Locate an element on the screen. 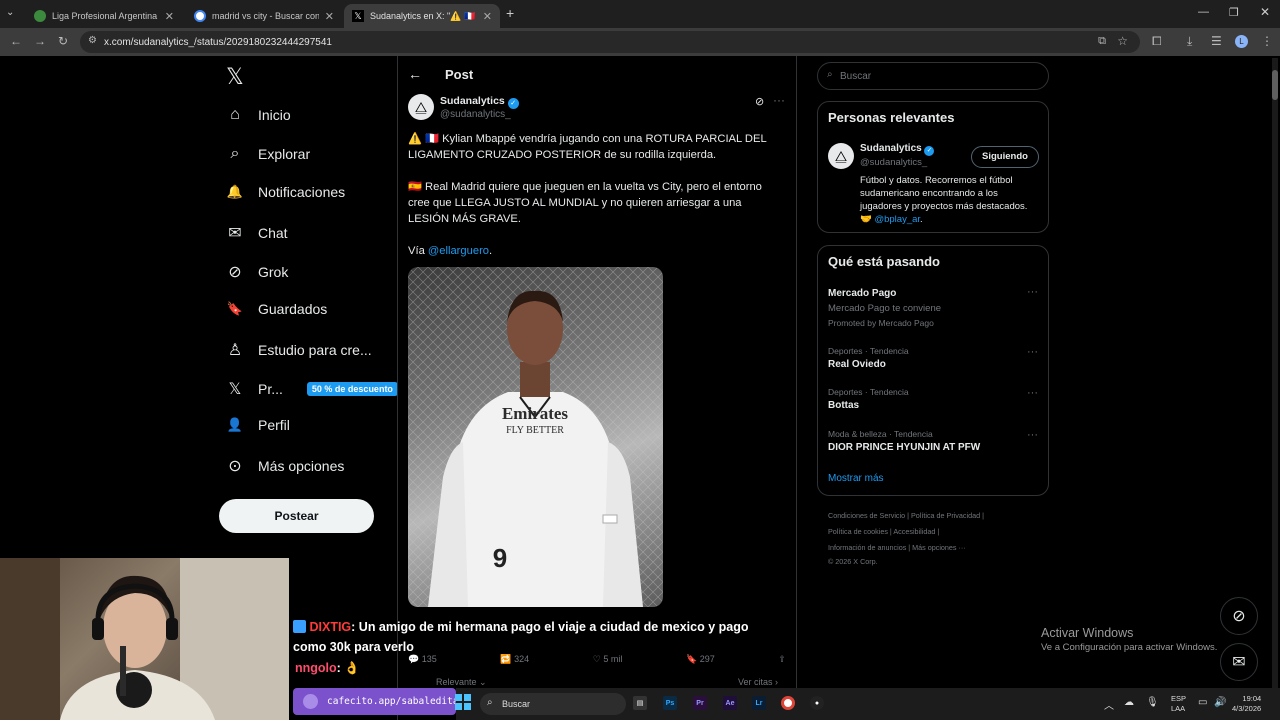 The width and height of the screenshot is (1280, 720). tweet-photo: Emirates FLY BETTER 9 is located at coordinates (535, 437).